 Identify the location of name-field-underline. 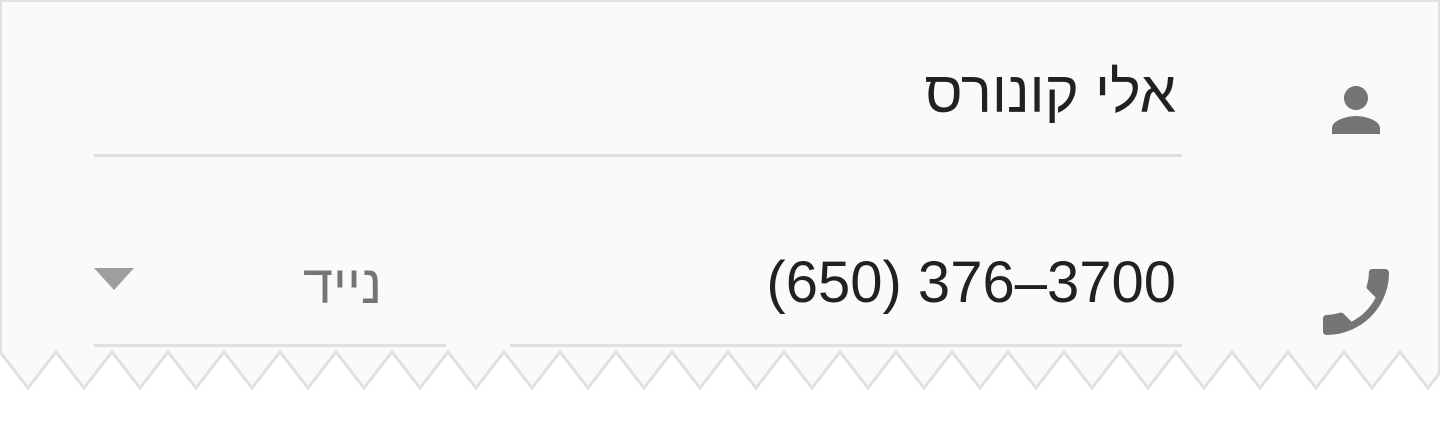
(638, 155).